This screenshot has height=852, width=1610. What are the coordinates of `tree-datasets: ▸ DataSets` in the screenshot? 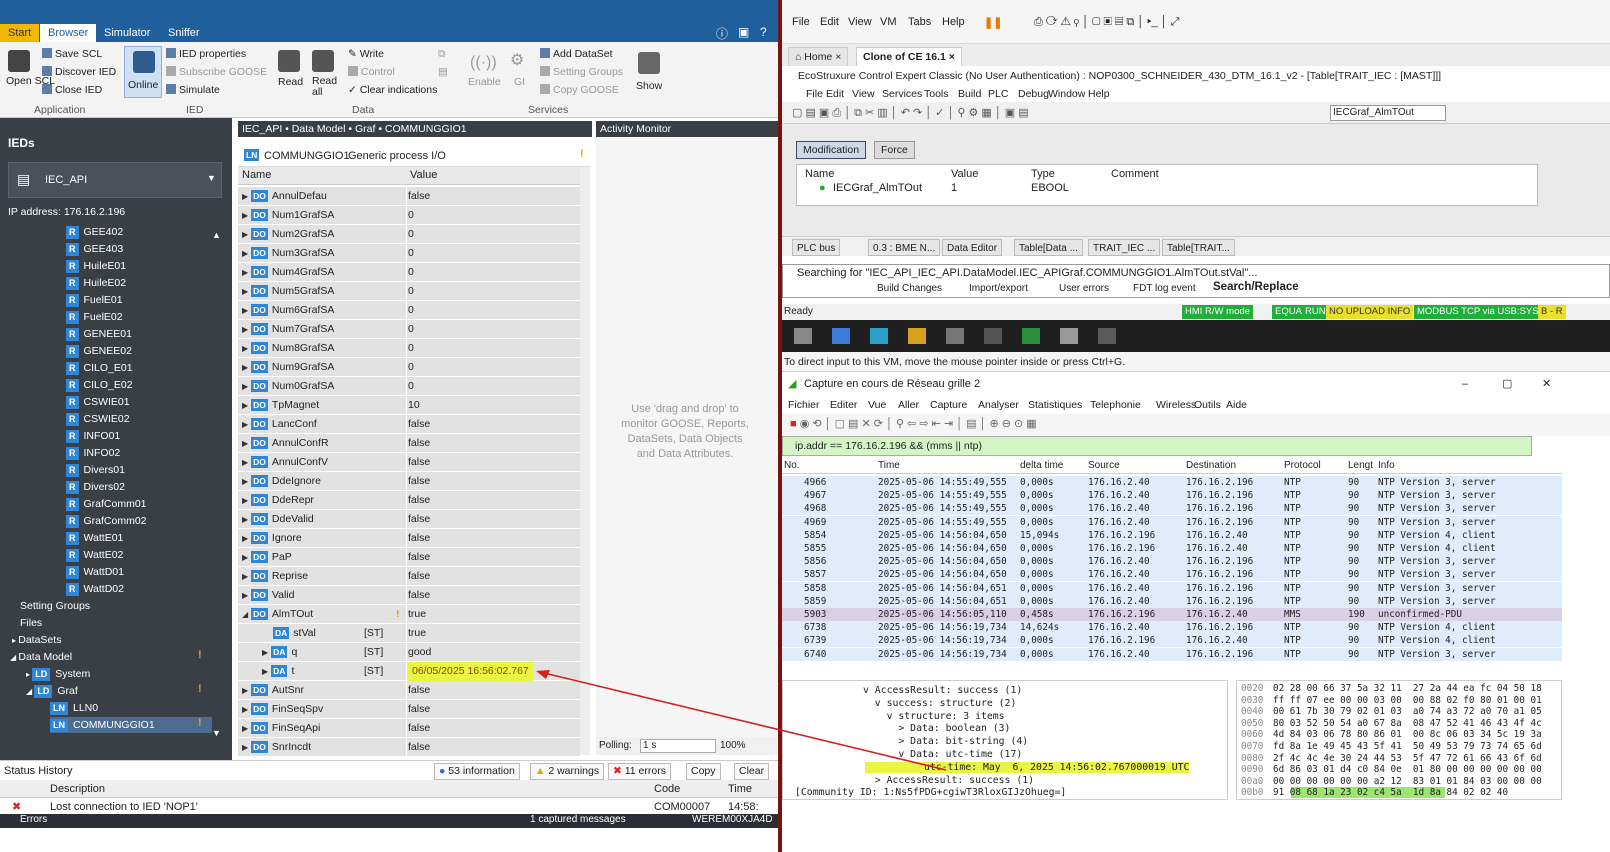 It's located at (36, 640).